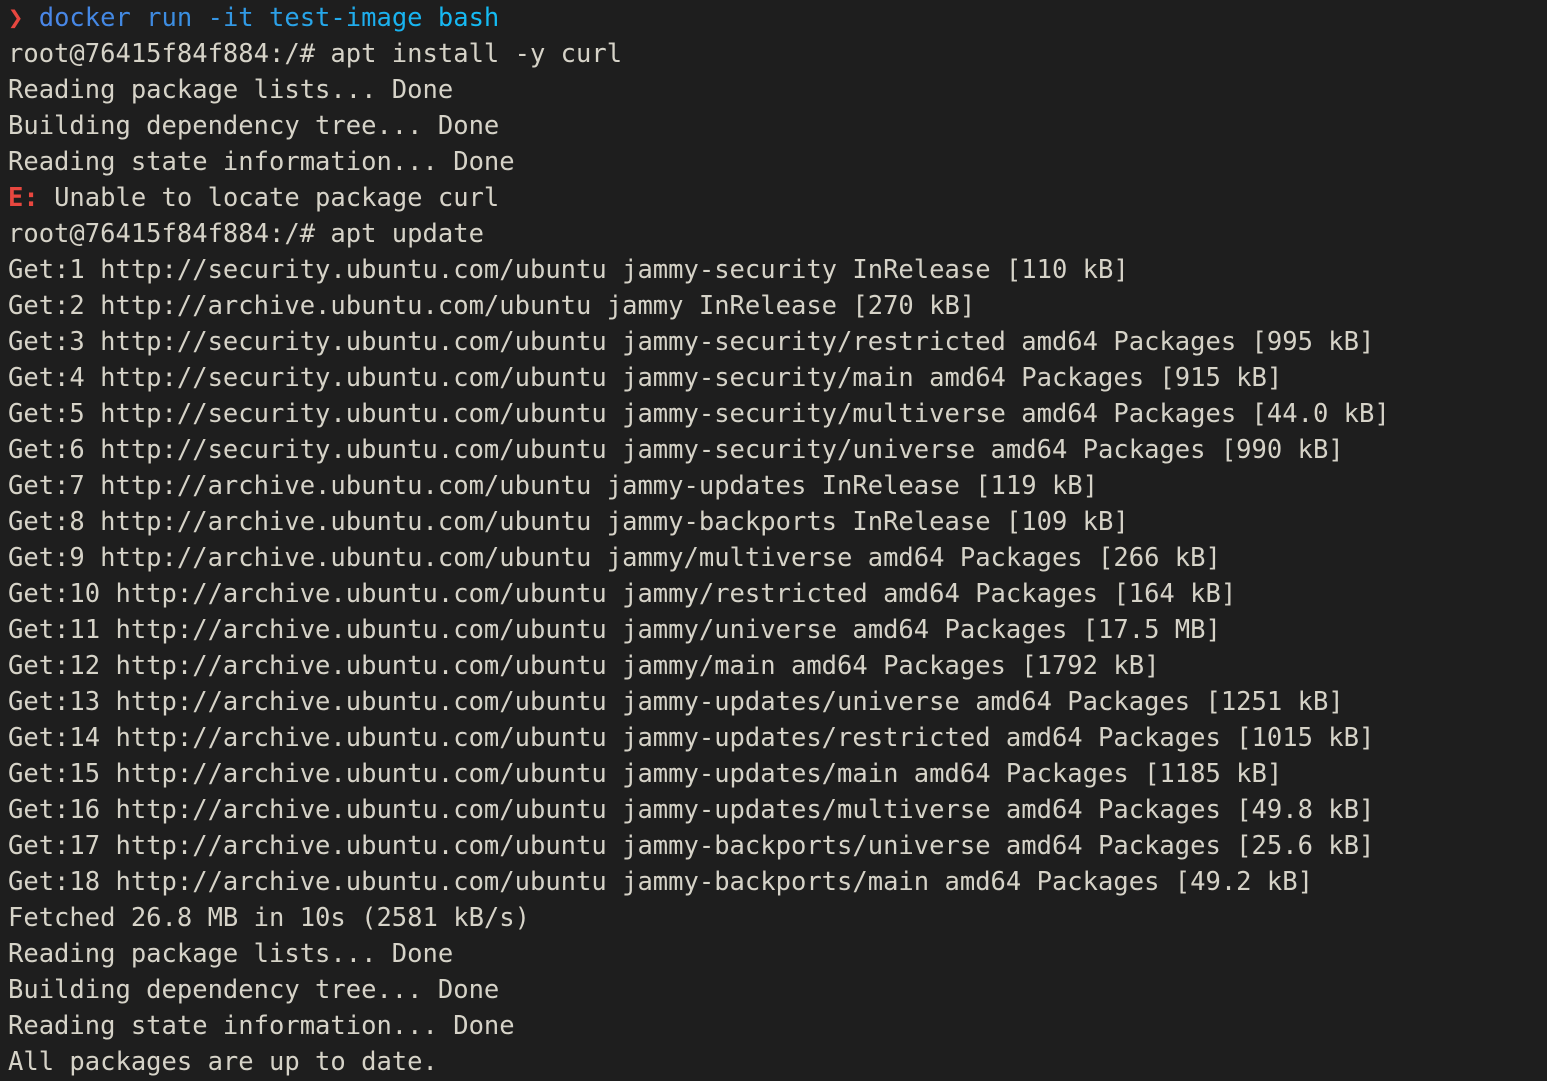 This screenshot has height=1081, width=1547. I want to click on terminal-line: root@76415f84f884:/# apt update, so click(777, 234).